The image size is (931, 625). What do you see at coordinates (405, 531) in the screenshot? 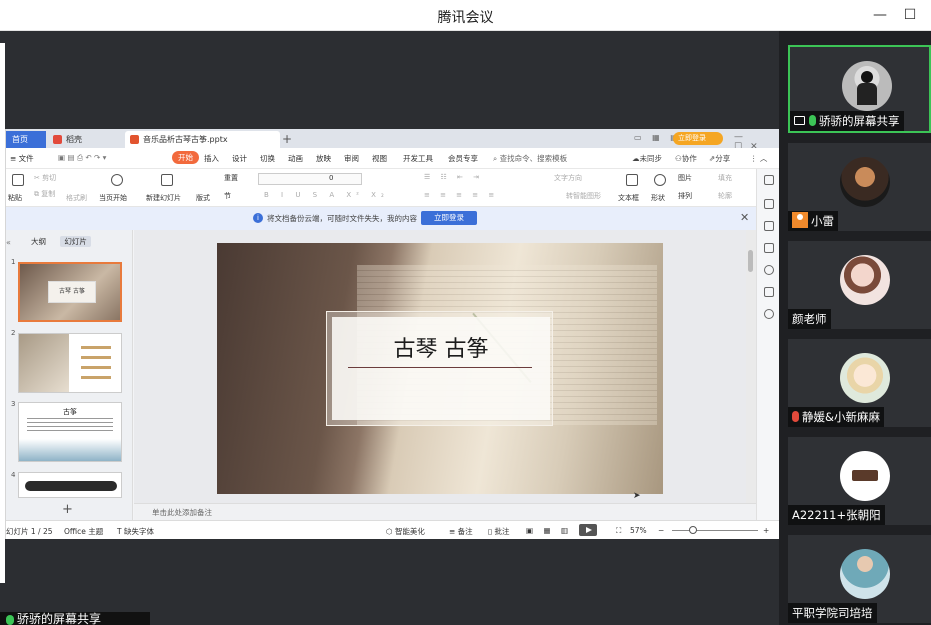
I see `smart-beautify-button: ⬡ 智能美化` at bounding box center [405, 531].